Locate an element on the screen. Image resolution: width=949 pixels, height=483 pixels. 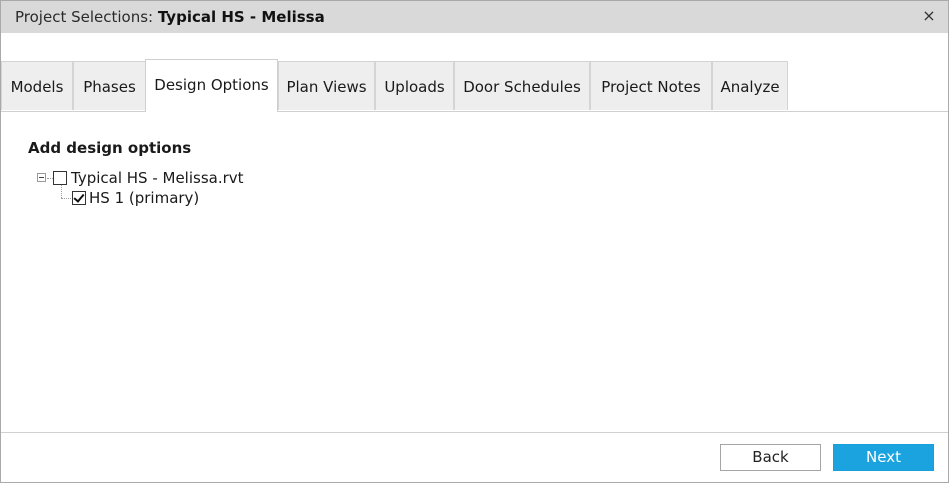
checkbox-hs1-primary is located at coordinates (79, 198).